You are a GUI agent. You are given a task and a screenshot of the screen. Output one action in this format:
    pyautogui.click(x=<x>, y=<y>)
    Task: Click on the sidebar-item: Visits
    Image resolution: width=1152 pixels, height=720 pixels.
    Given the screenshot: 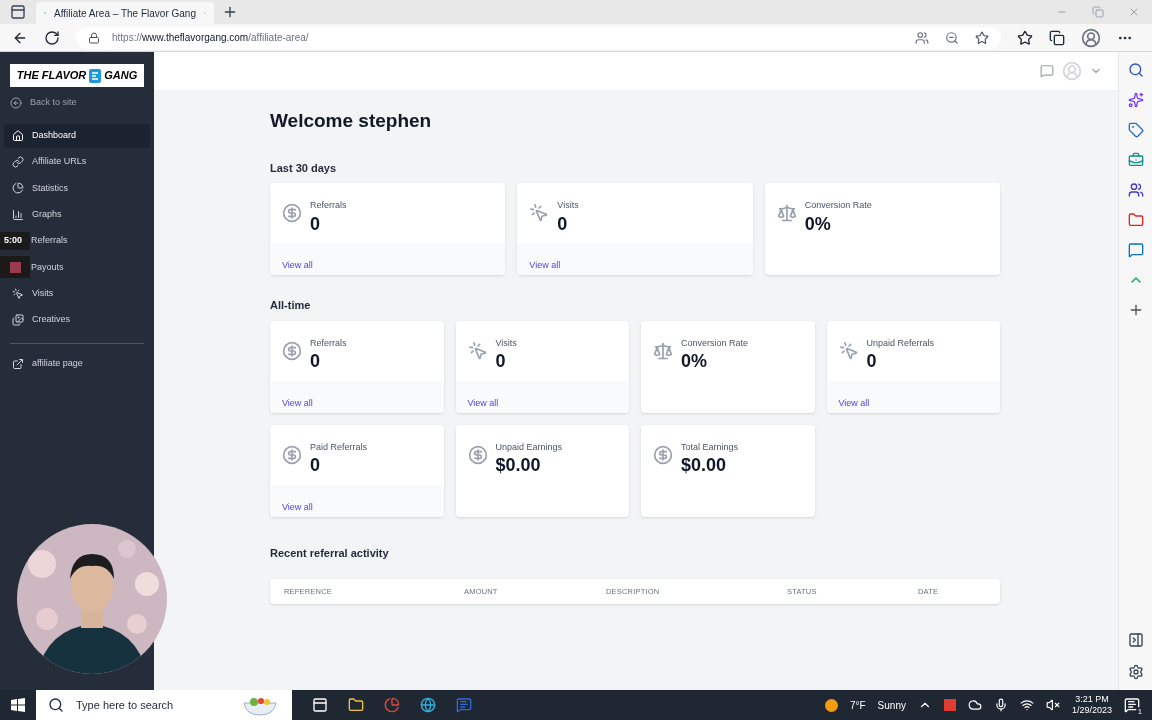 What is the action you would take?
    pyautogui.click(x=77, y=293)
    